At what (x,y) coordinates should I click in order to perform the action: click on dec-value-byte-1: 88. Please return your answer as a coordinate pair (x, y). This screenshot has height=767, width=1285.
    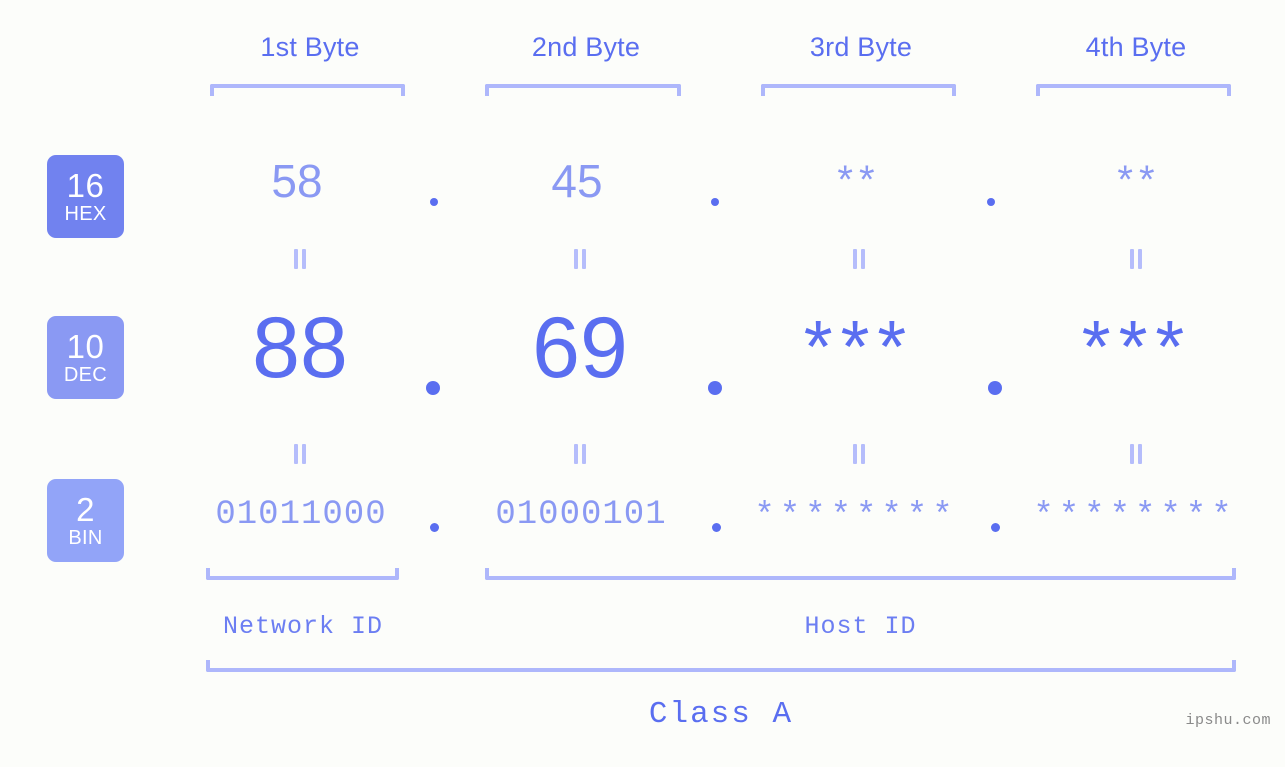
    Looking at the image, I should click on (300, 348).